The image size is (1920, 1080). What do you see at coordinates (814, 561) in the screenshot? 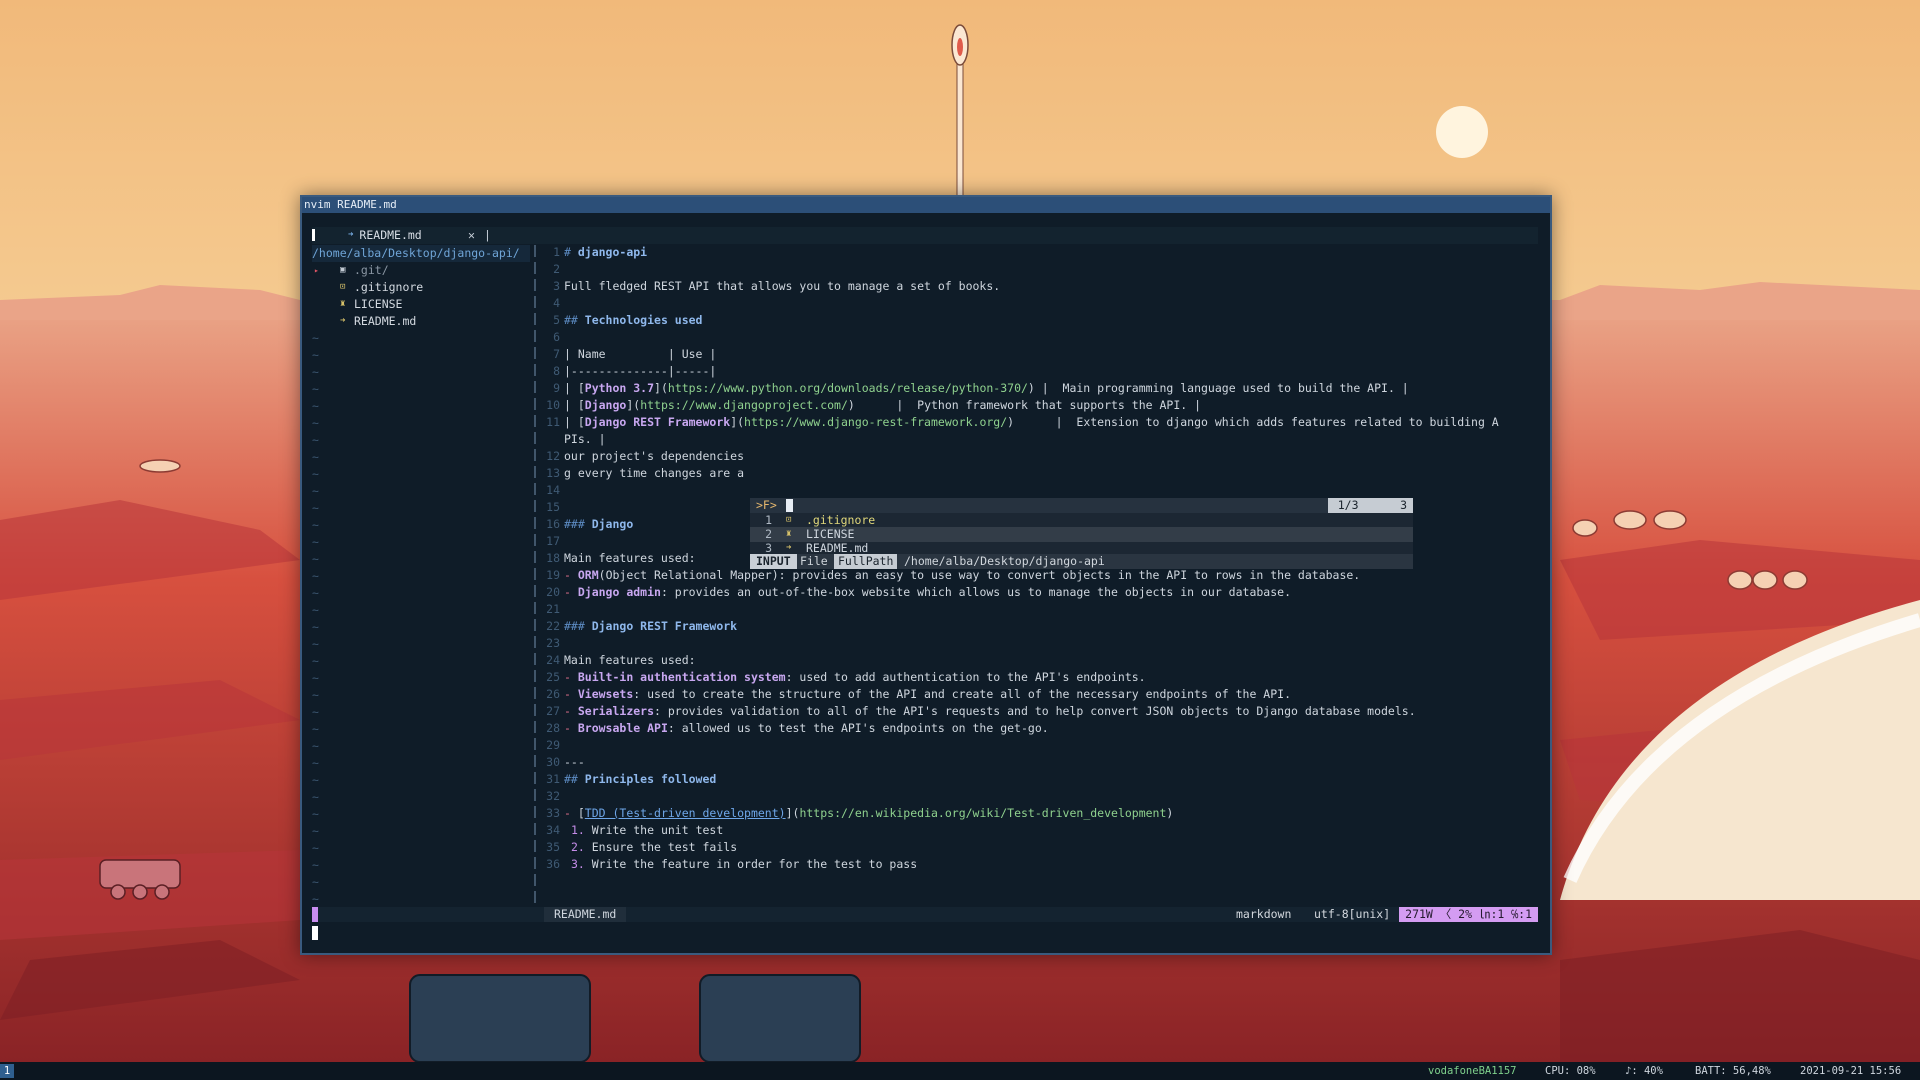
I see `finder-source-file: File` at bounding box center [814, 561].